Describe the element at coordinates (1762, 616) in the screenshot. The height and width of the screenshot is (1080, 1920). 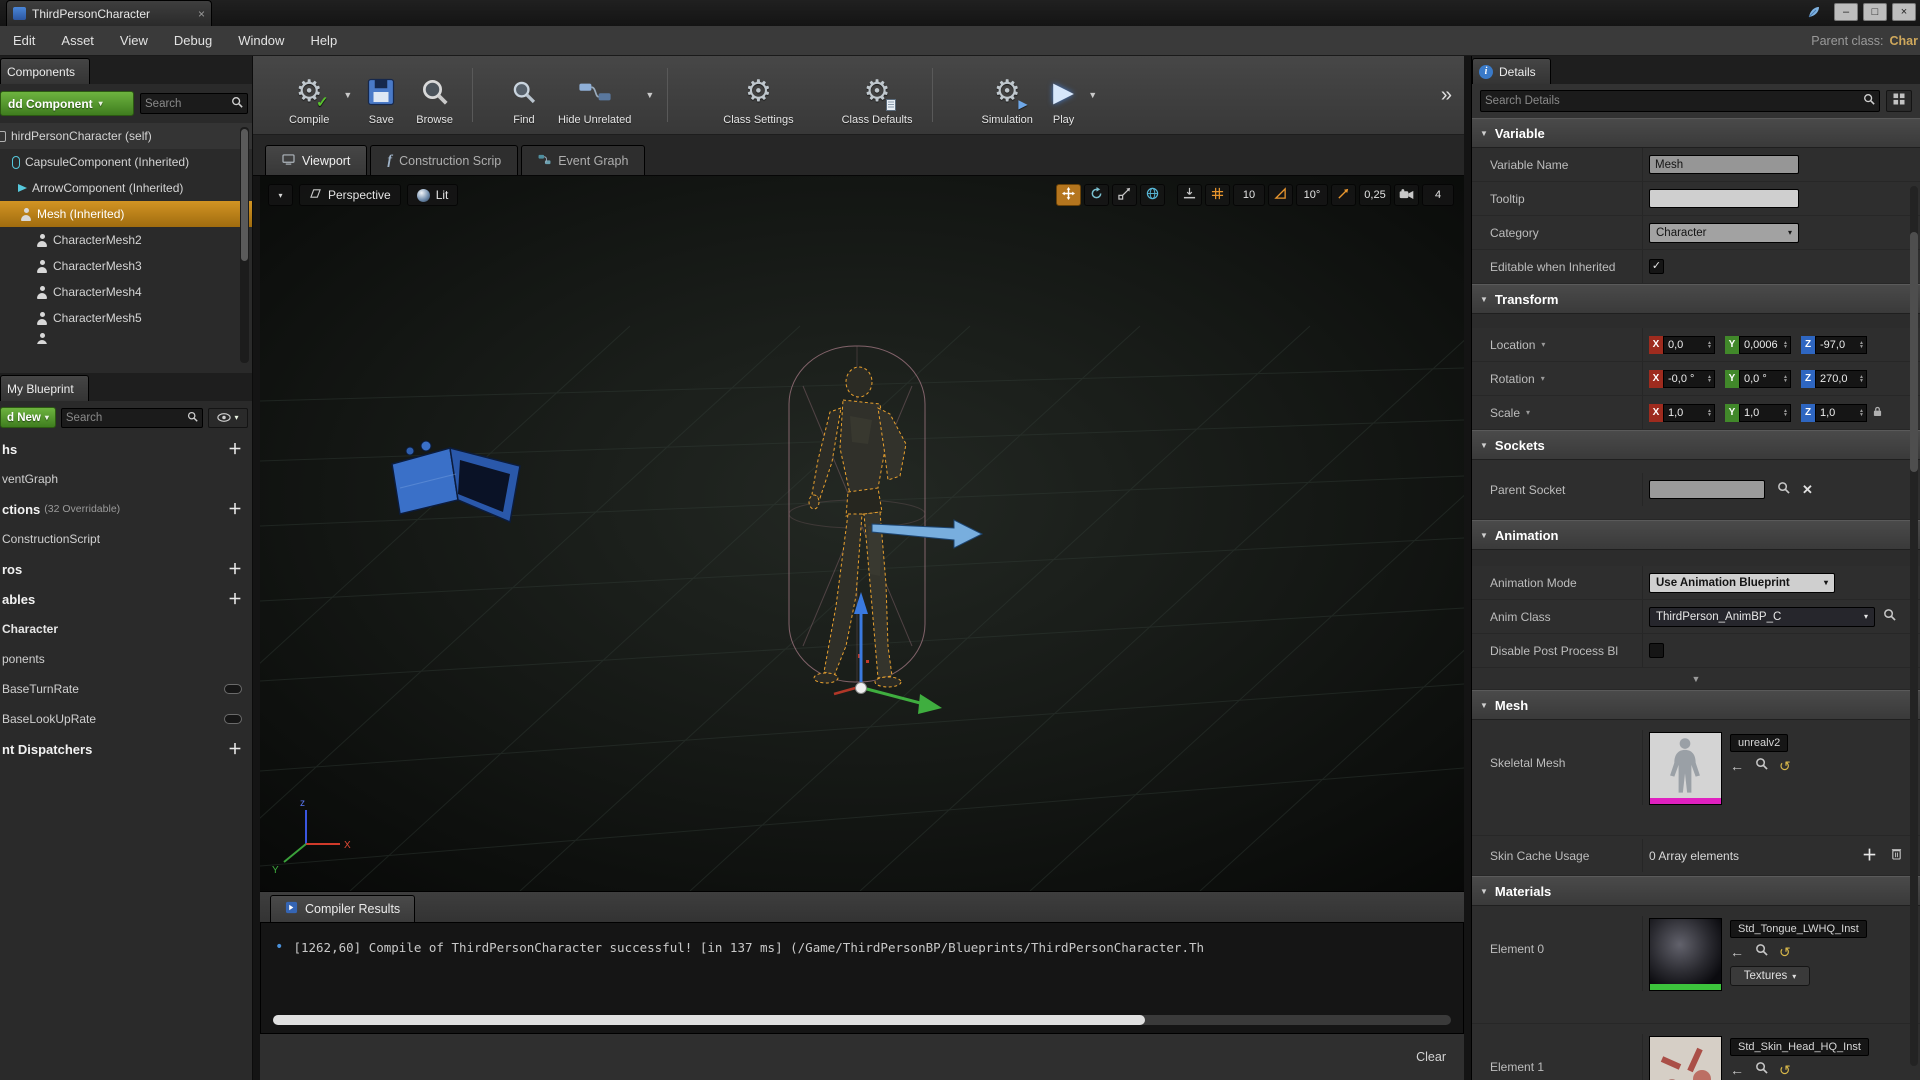
I see `anim-class-dropdown: ThirdPerson_AnimBP_C ▾` at that location.